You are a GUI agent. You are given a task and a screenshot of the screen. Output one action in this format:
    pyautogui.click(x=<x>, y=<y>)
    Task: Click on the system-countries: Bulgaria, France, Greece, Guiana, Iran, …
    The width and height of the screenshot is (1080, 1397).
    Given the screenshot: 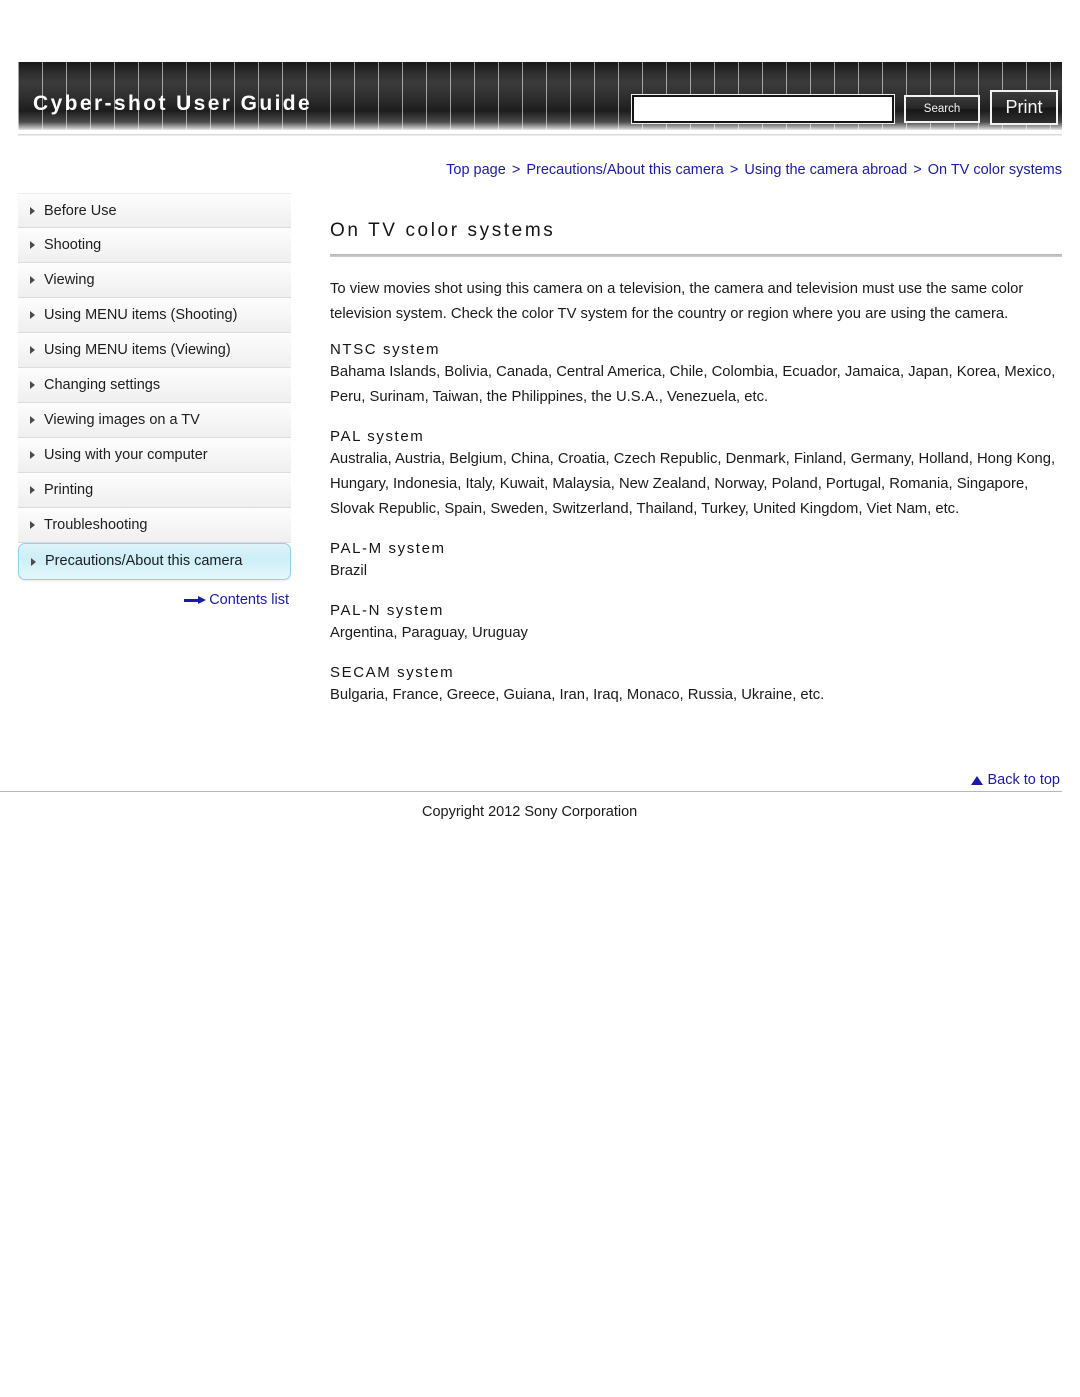 What is the action you would take?
    pyautogui.click(x=577, y=695)
    